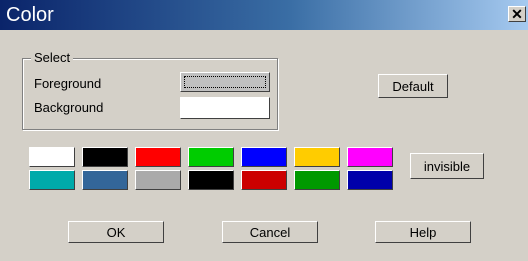 The image size is (528, 261). What do you see at coordinates (52, 157) in the screenshot?
I see `color-swatch-r1-c1` at bounding box center [52, 157].